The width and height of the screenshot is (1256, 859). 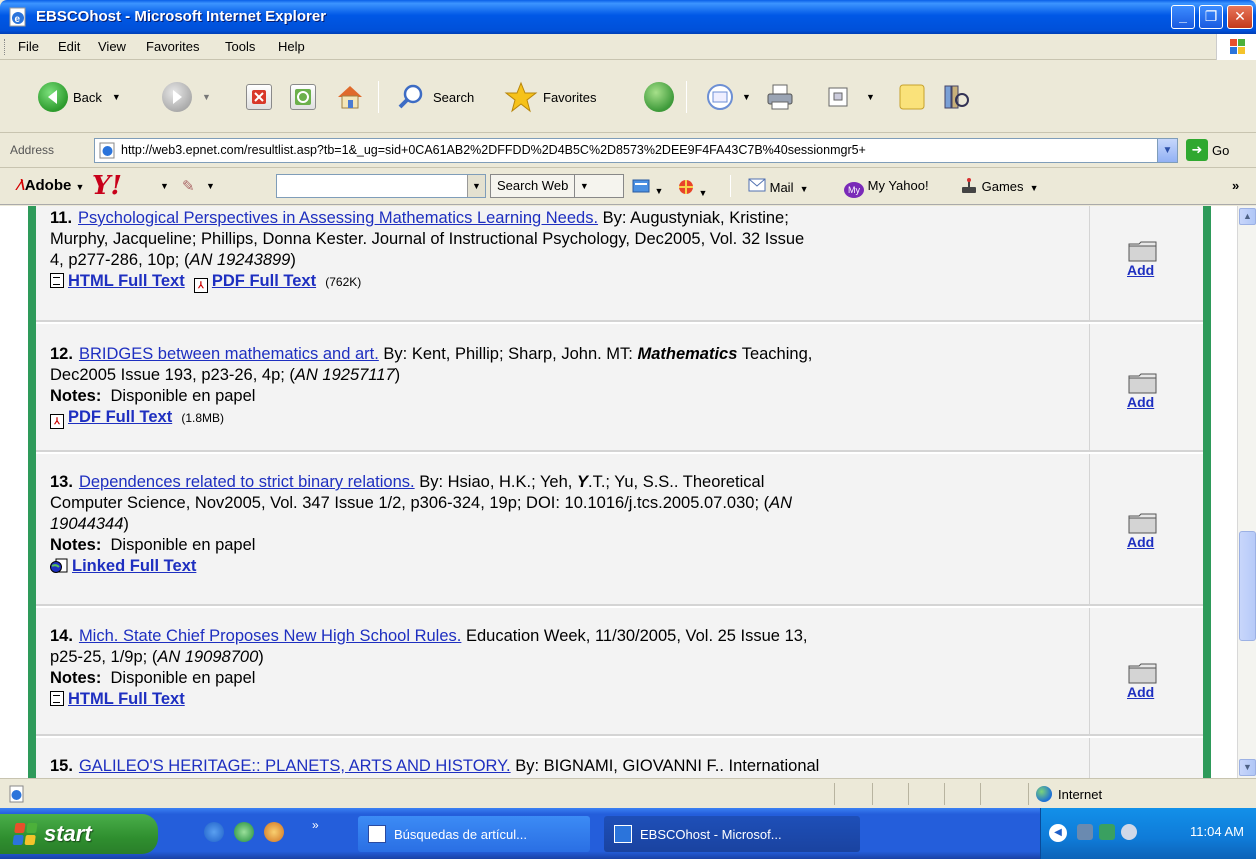 What do you see at coordinates (476, 186) in the screenshot?
I see `yahoo-search-dropdown-icon: ▼` at bounding box center [476, 186].